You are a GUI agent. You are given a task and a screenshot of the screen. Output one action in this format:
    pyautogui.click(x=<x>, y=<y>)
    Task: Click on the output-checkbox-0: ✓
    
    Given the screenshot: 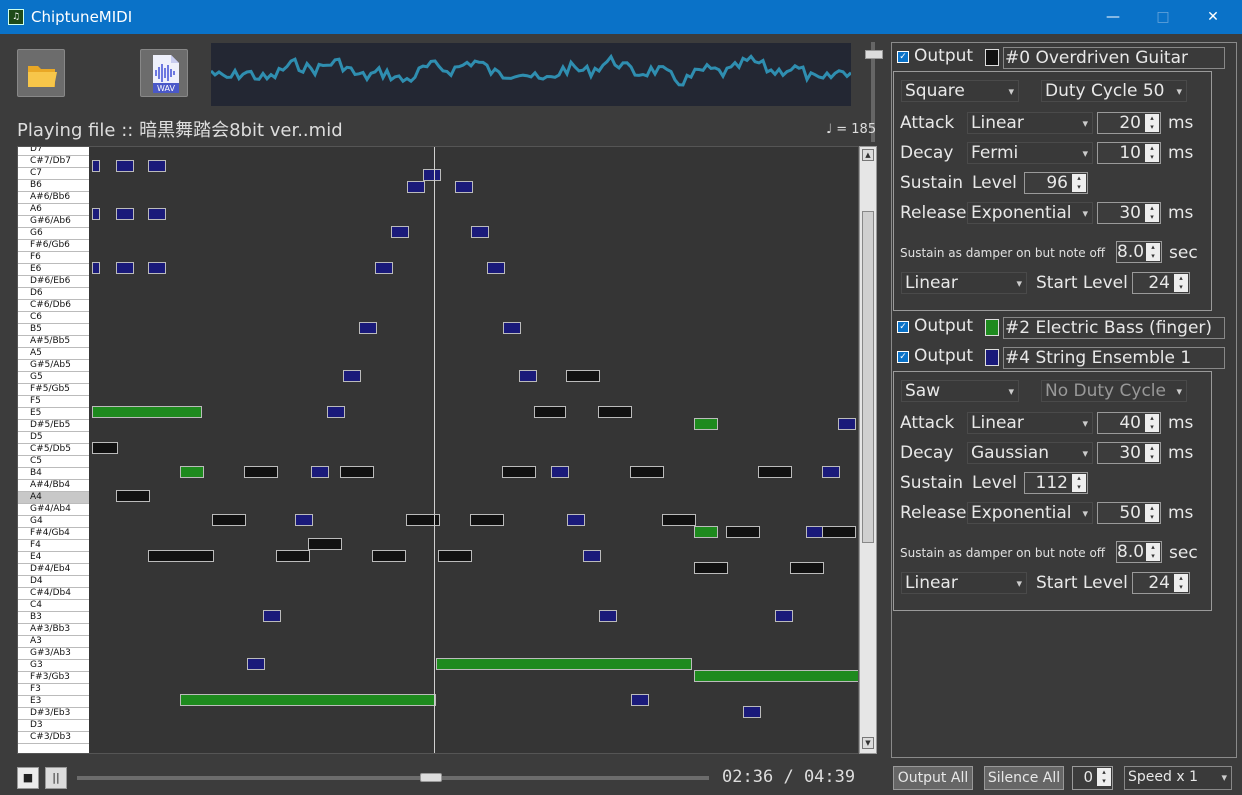 What is the action you would take?
    pyautogui.click(x=903, y=57)
    